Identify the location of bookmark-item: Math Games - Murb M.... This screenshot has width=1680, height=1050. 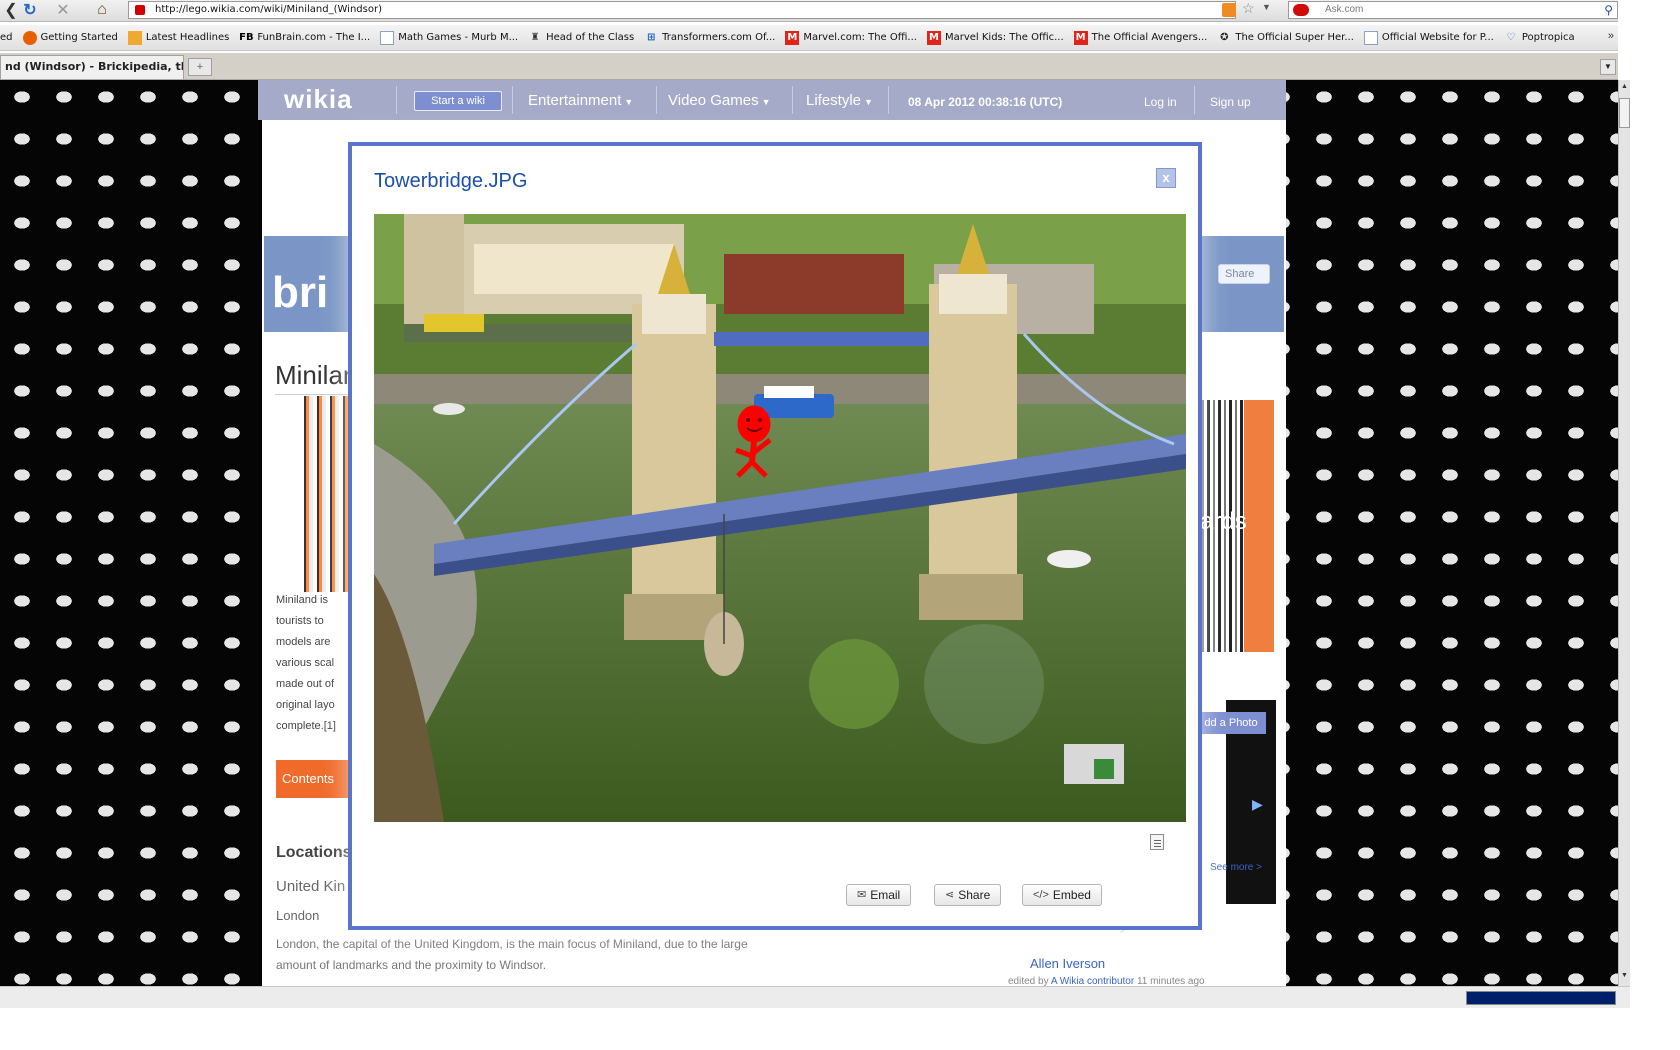
(449, 37).